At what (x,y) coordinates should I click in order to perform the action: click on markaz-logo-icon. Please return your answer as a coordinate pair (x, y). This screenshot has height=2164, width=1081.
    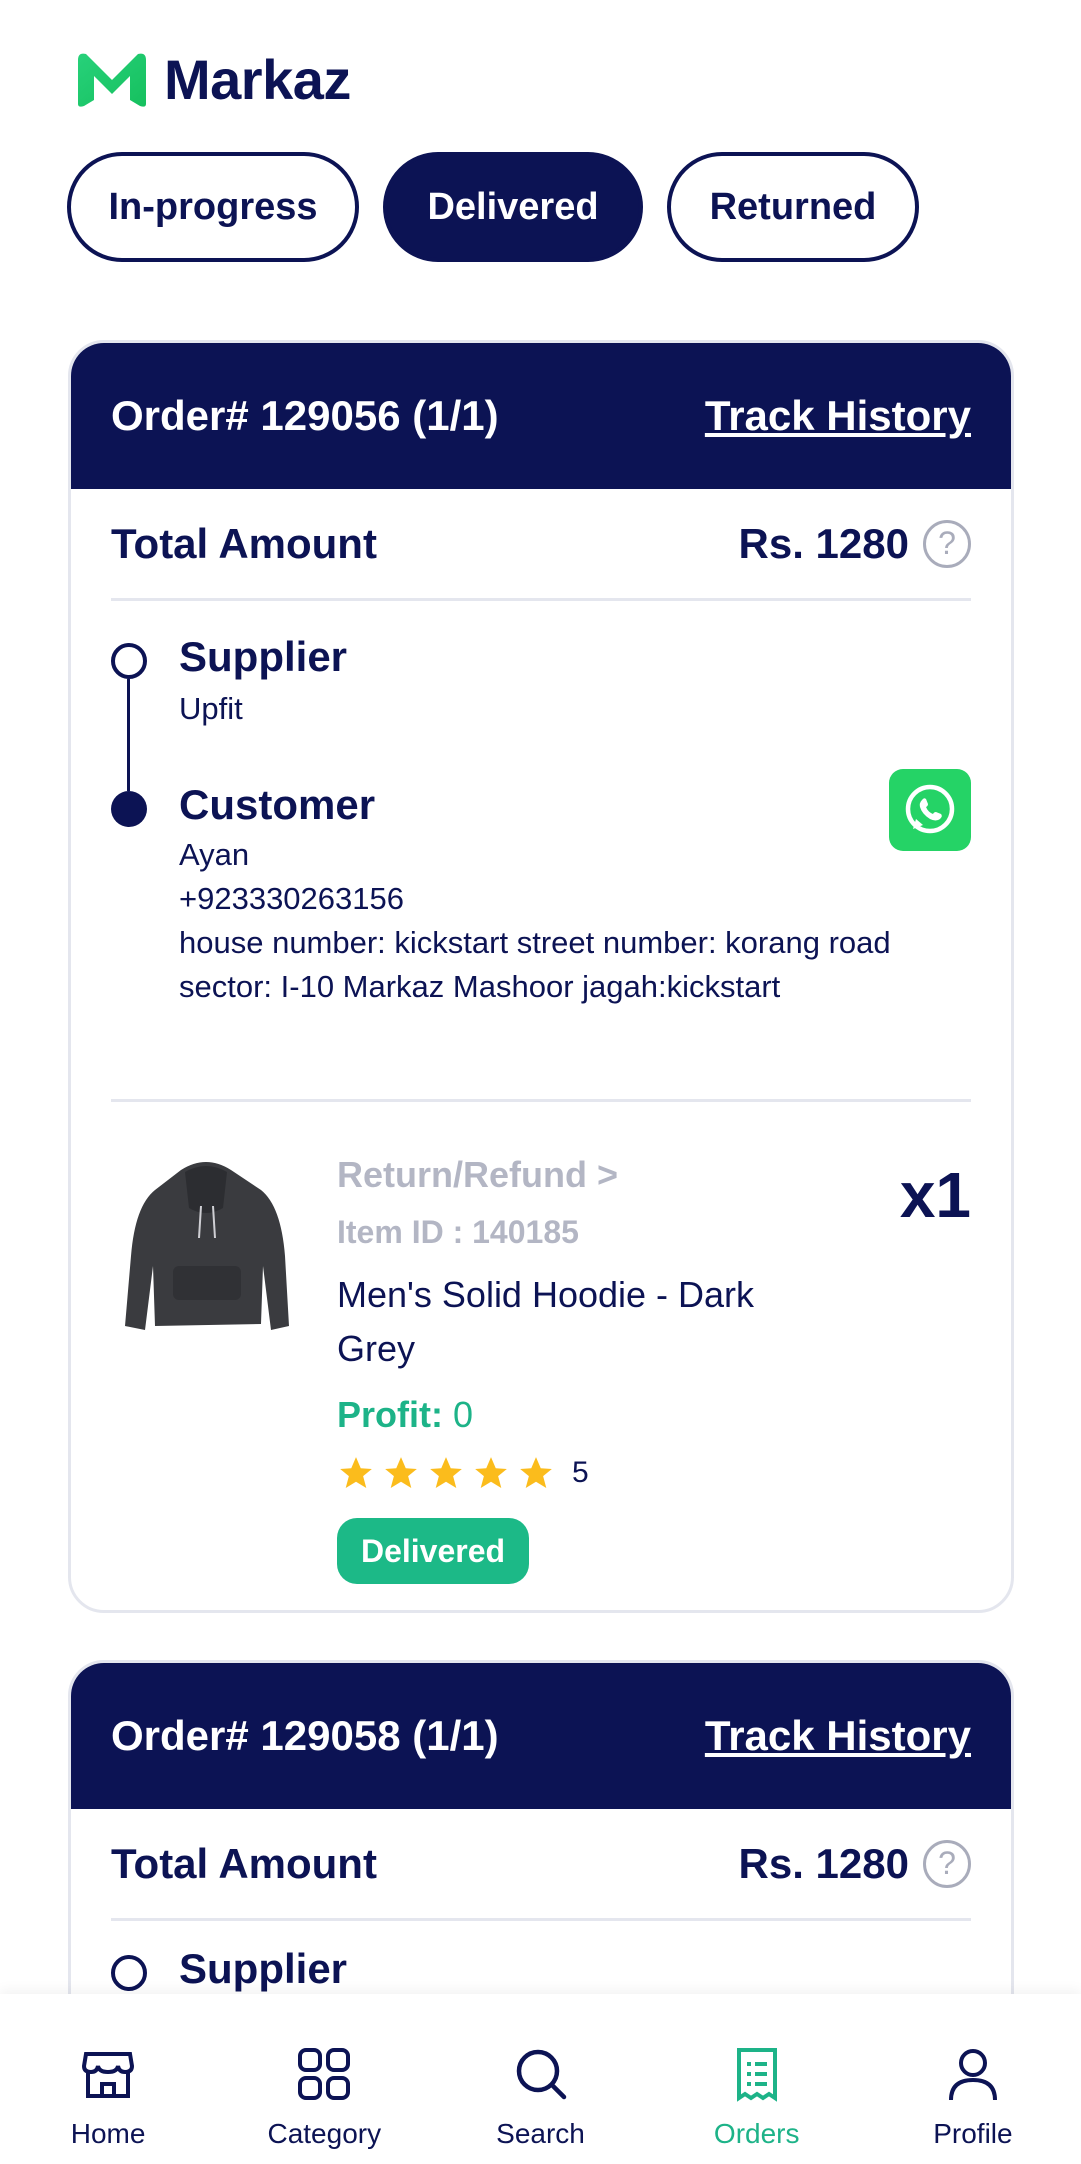
    Looking at the image, I should click on (112, 80).